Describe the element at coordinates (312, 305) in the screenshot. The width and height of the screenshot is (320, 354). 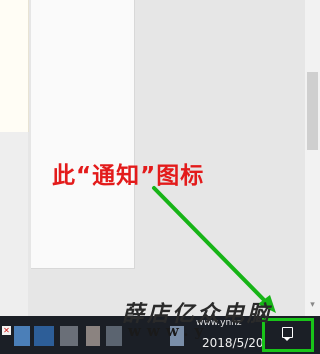
I see `scroll-down-arrow-icon: ▾` at that location.